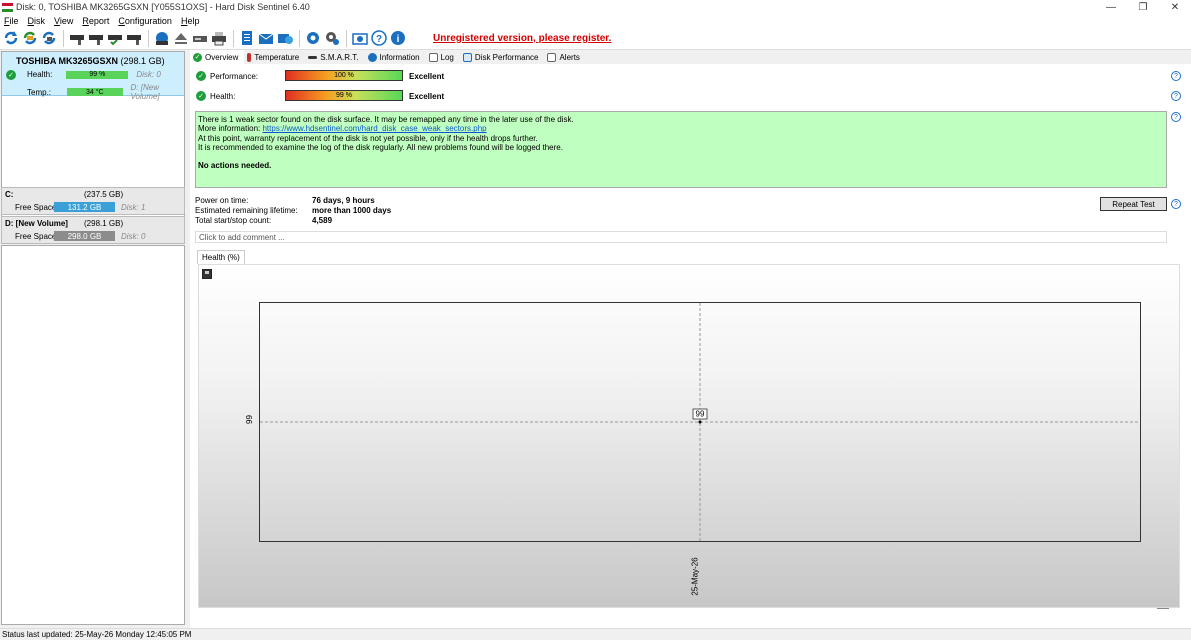  I want to click on close-button: ✕, so click(1175, 7).